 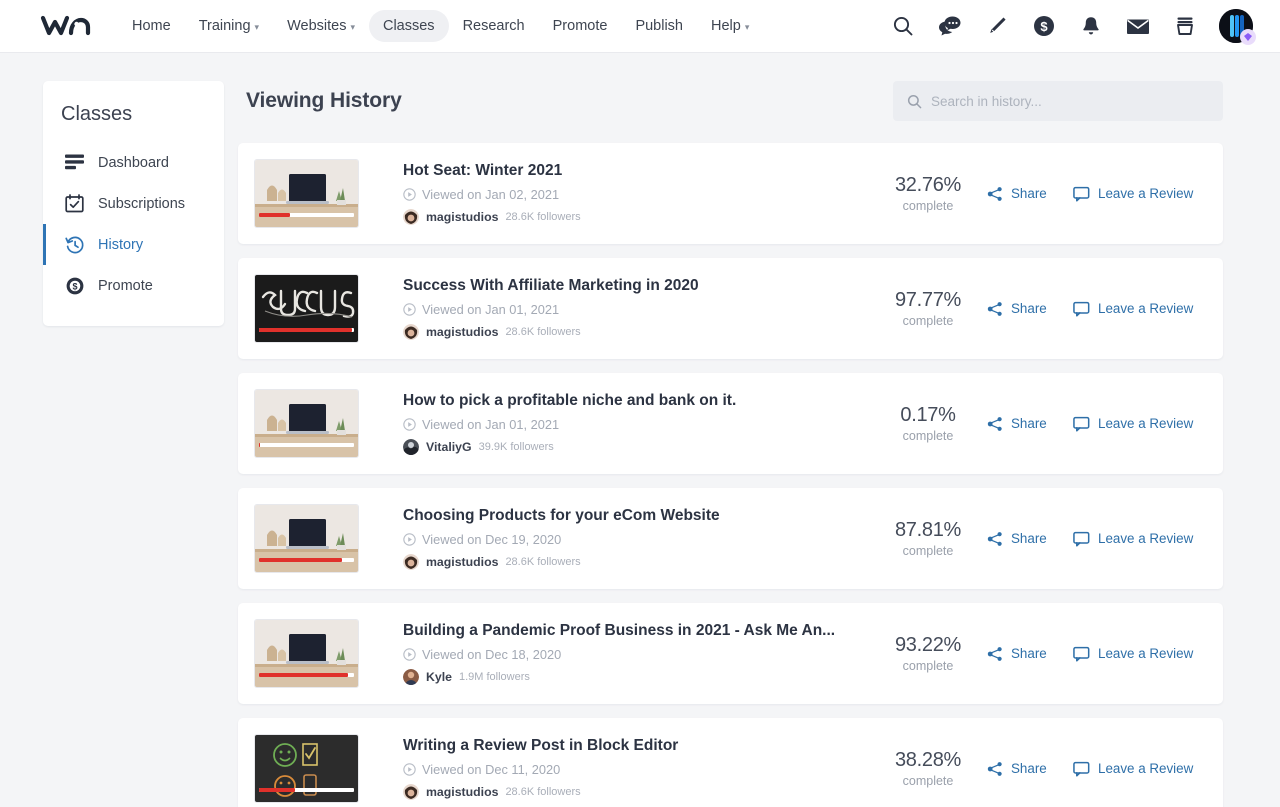 I want to click on chevron-down-icon: ▾, so click(x=352, y=26).